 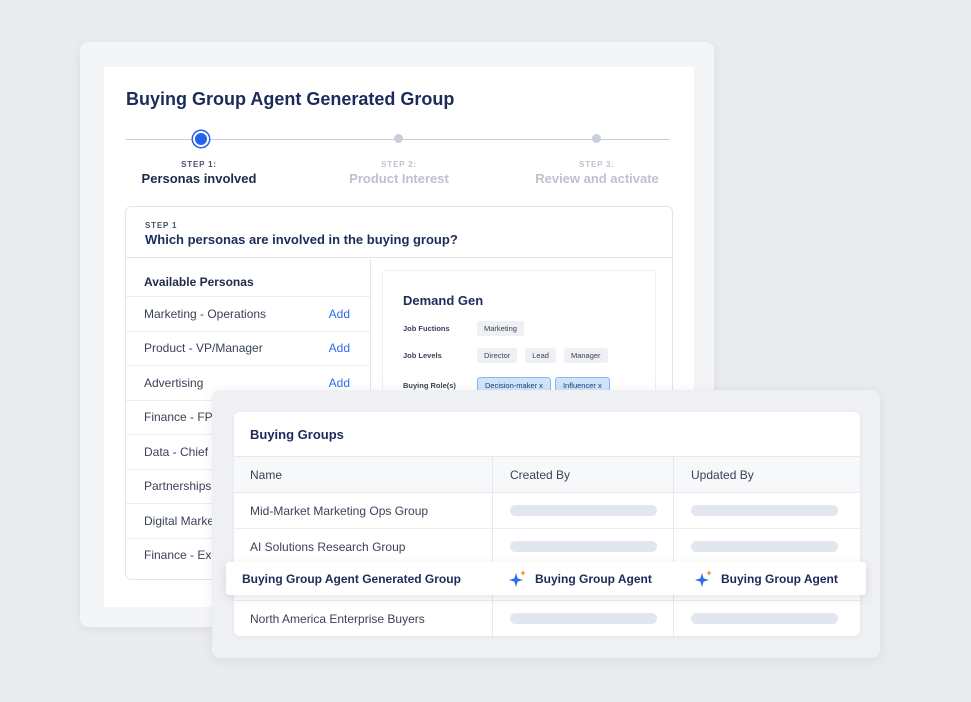 What do you see at coordinates (426, 328) in the screenshot?
I see `job-functions-label: Job Fuctions` at bounding box center [426, 328].